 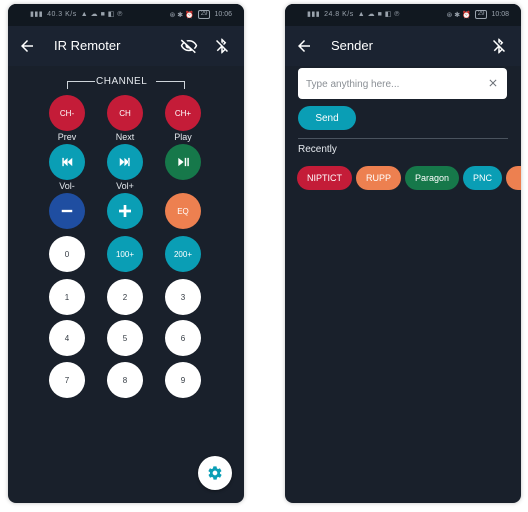 I want to click on ch-plus-button: CH+, so click(x=183, y=113).